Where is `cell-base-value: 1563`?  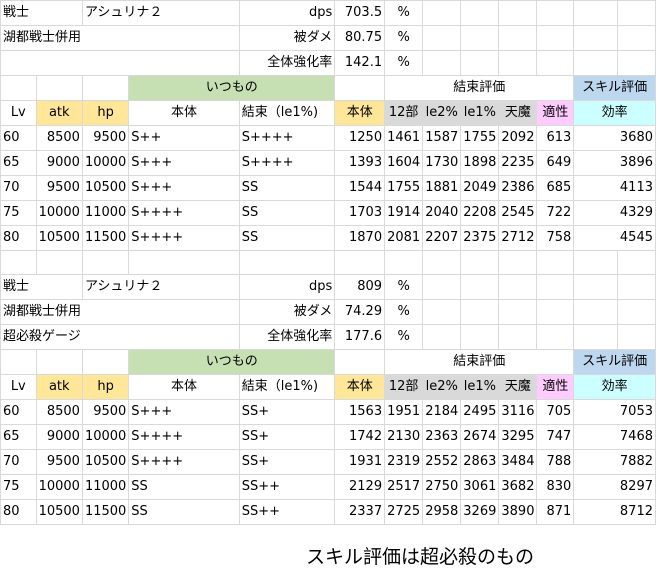 cell-base-value: 1563 is located at coordinates (360, 412).